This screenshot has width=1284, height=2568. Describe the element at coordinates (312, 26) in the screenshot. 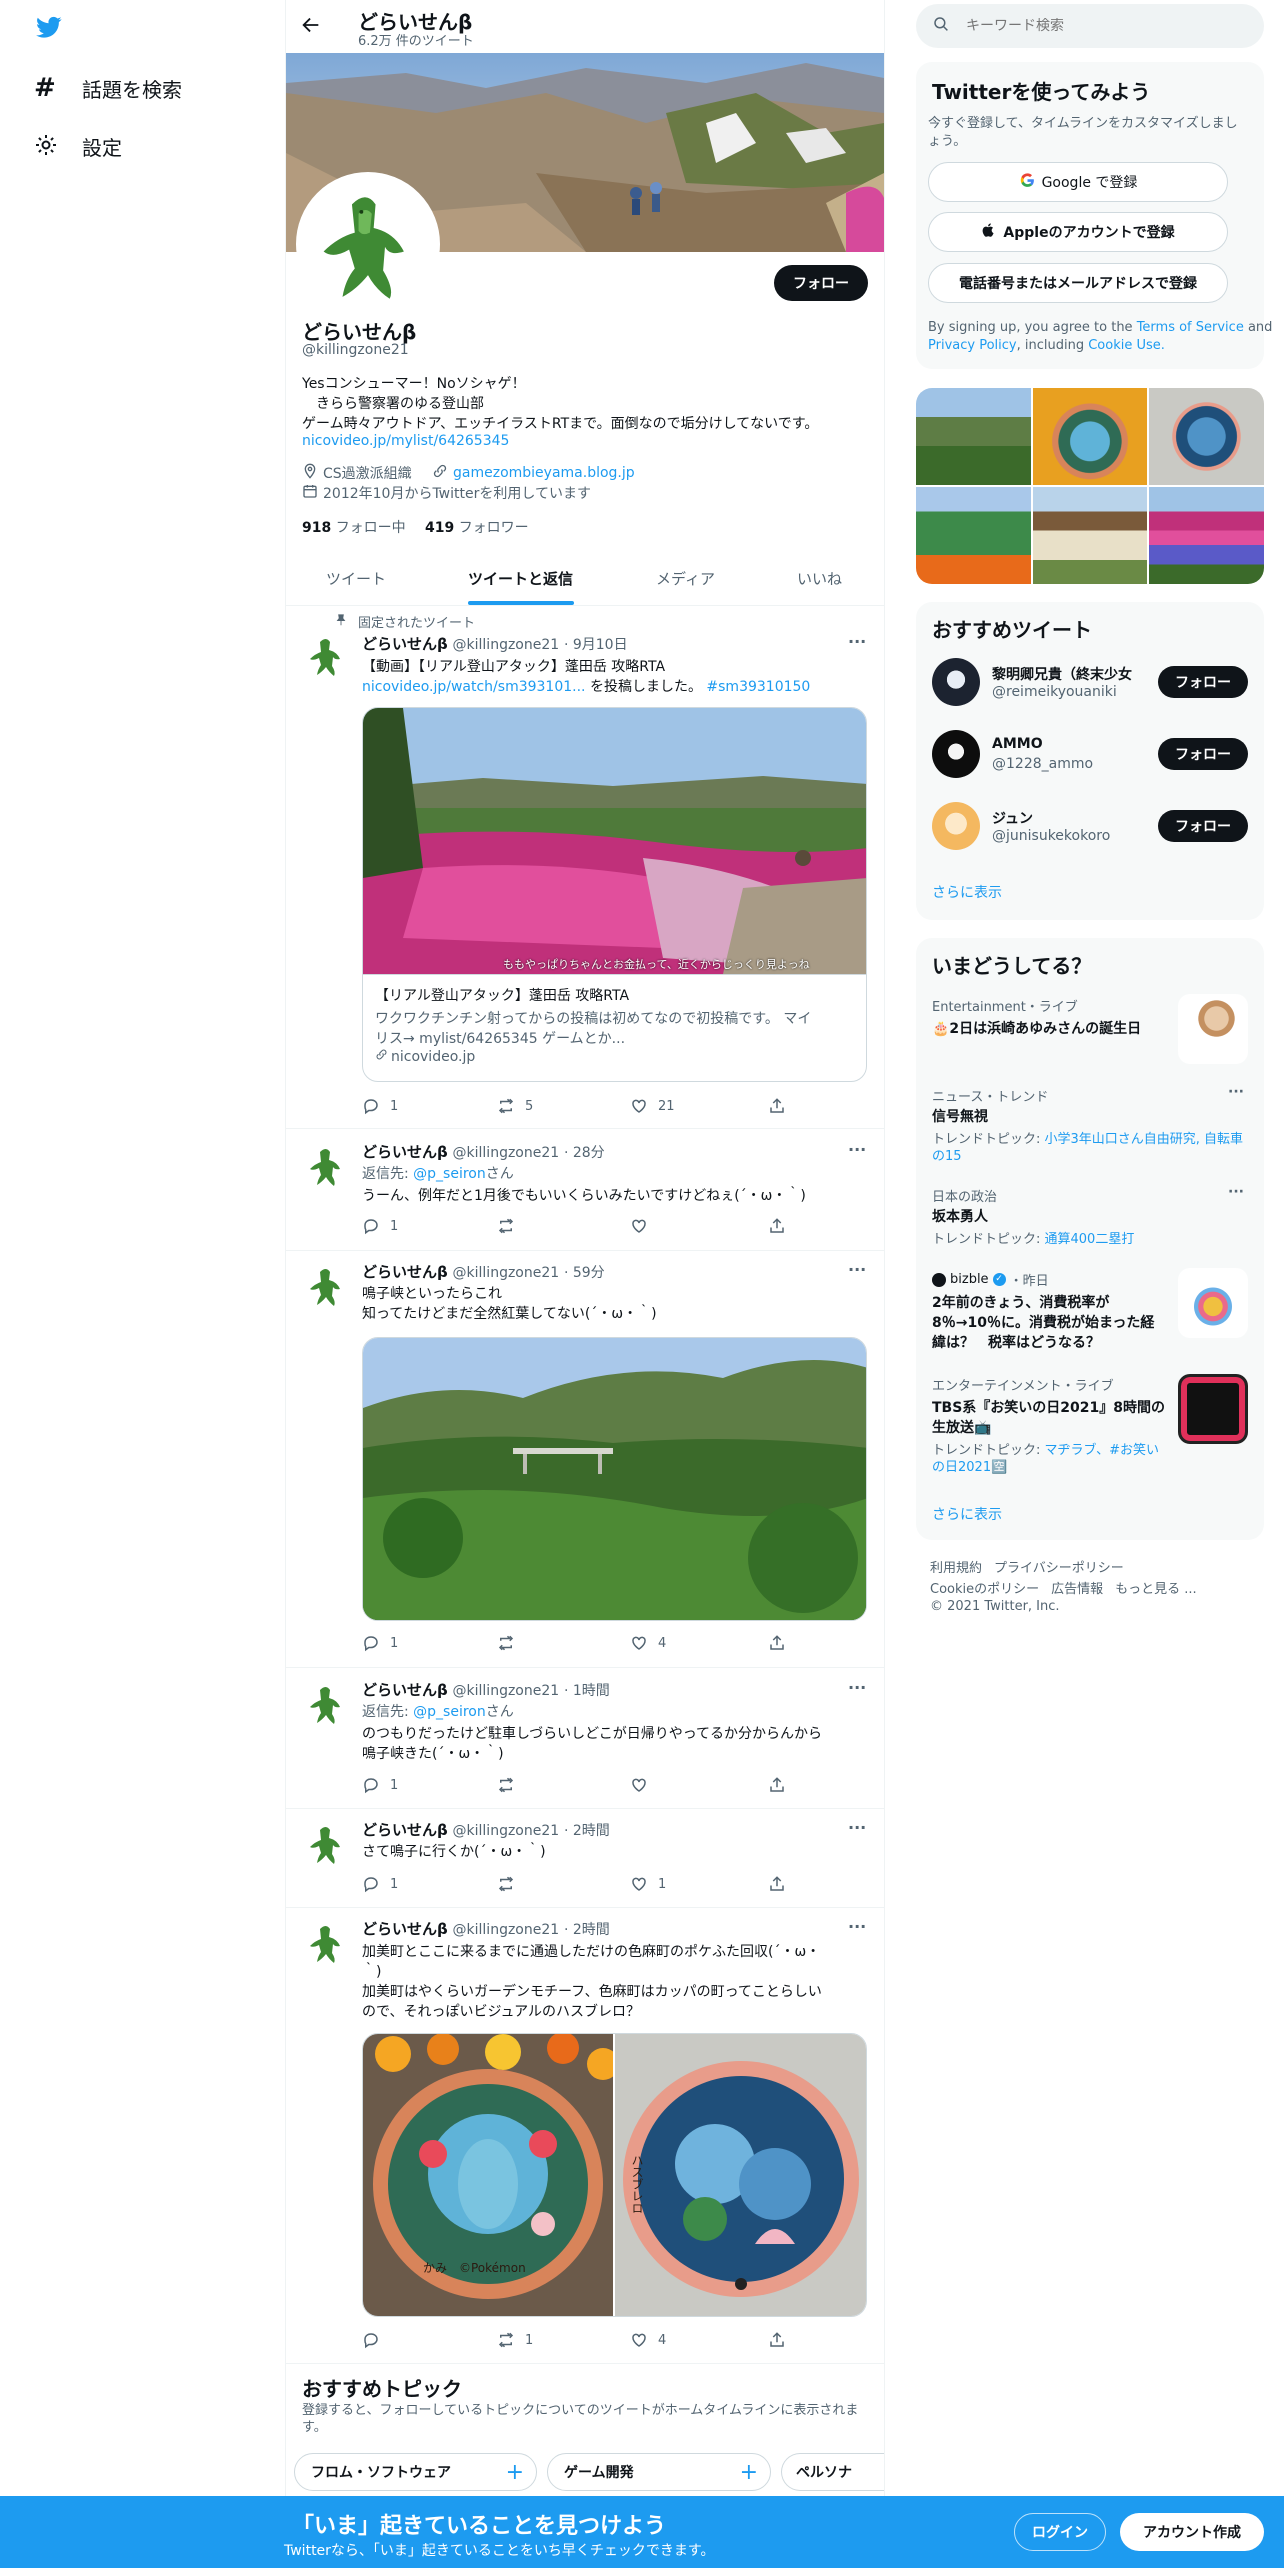

I see `back-arrow-icon` at that location.